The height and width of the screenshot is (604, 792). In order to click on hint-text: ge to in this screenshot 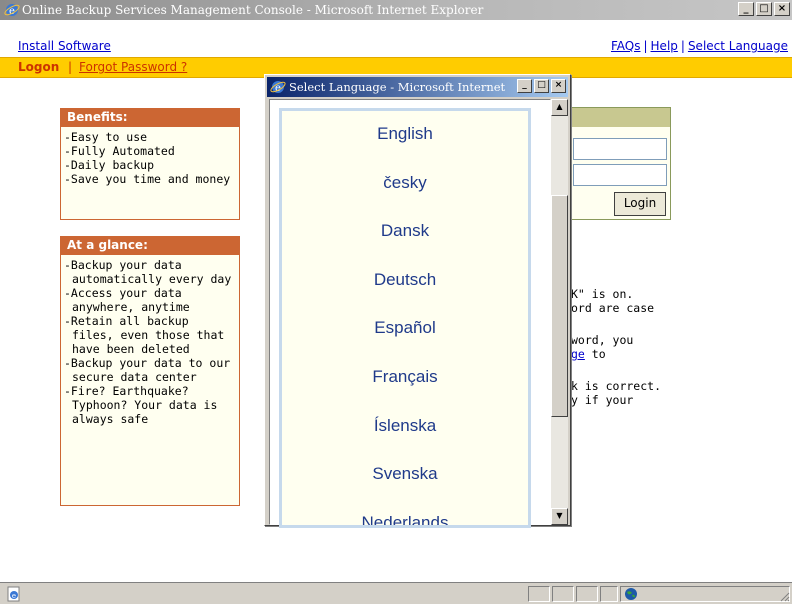, I will do `click(588, 354)`.